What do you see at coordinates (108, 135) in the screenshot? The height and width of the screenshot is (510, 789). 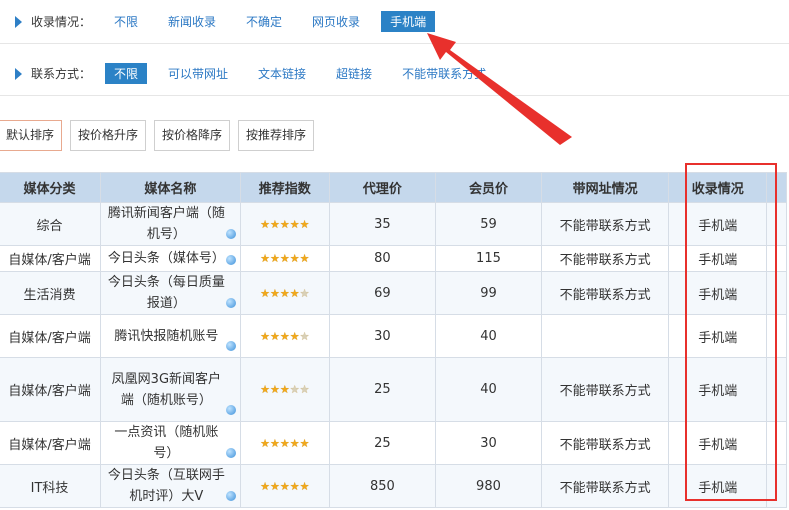 I see `sort-price-asc-button: 按价格升序` at bounding box center [108, 135].